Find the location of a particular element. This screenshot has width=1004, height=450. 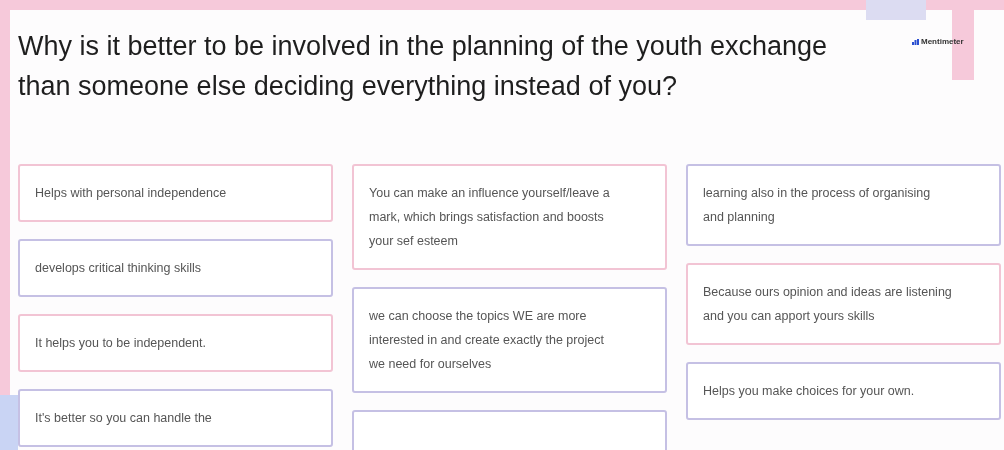

answer-card: You can make an influence yourself/leave a mark, which brings satisfaction and boosts your sef esteem is located at coordinates (509, 217).